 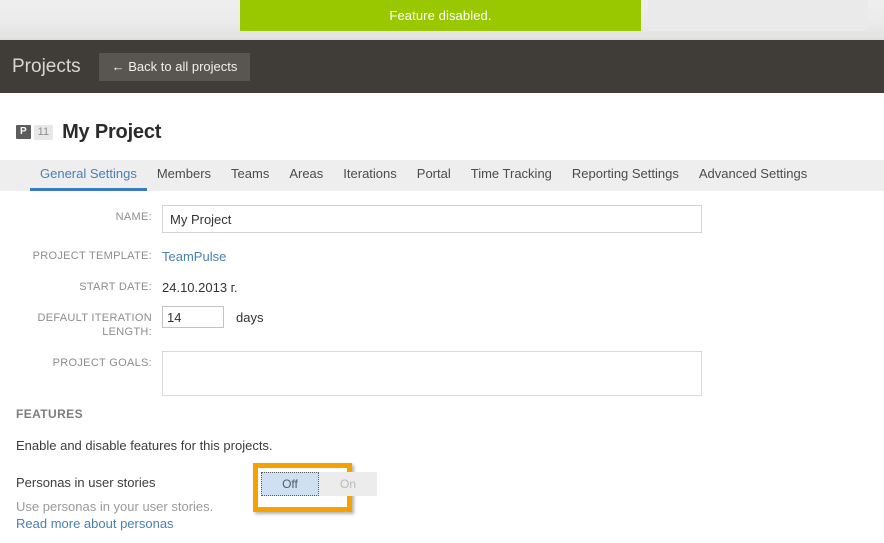 What do you see at coordinates (200, 287) in the screenshot?
I see `start-date-value: 24.10.2013 г.` at bounding box center [200, 287].